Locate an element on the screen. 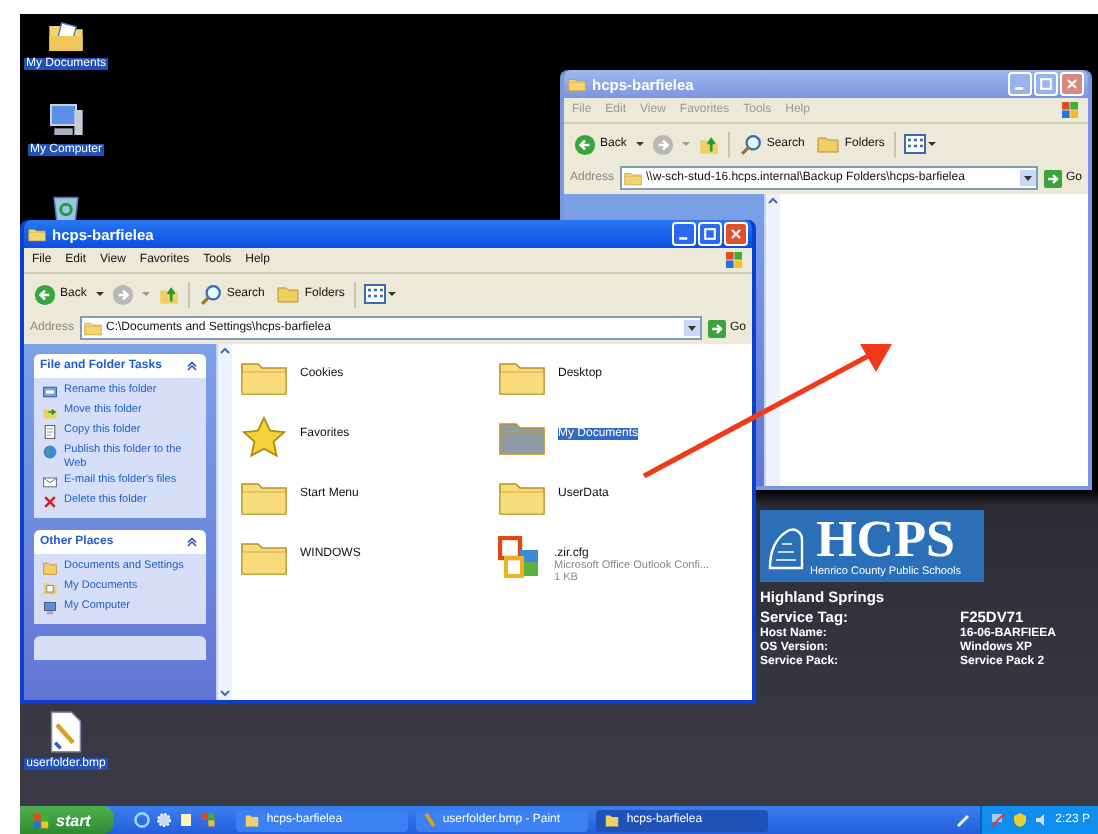 This screenshot has width=1098, height=834. office-file-icon is located at coordinates (520, 558).